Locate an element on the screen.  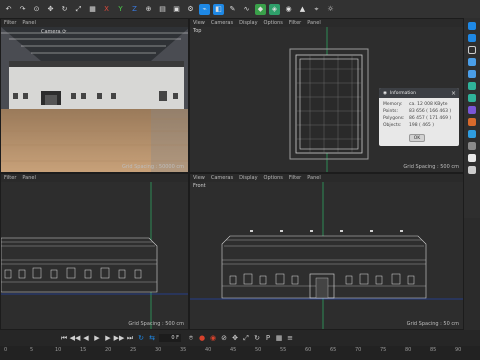
deformer-icon: ◈ is located at coordinates (274, 9).